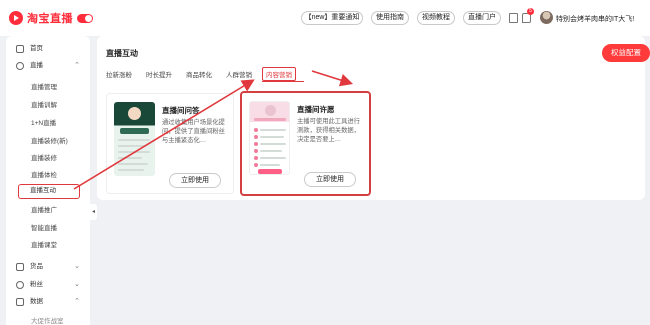 This screenshot has width=650, height=325. Describe the element at coordinates (48, 246) in the screenshot. I see `sidebar-item-live-class: 直播课堂` at that location.